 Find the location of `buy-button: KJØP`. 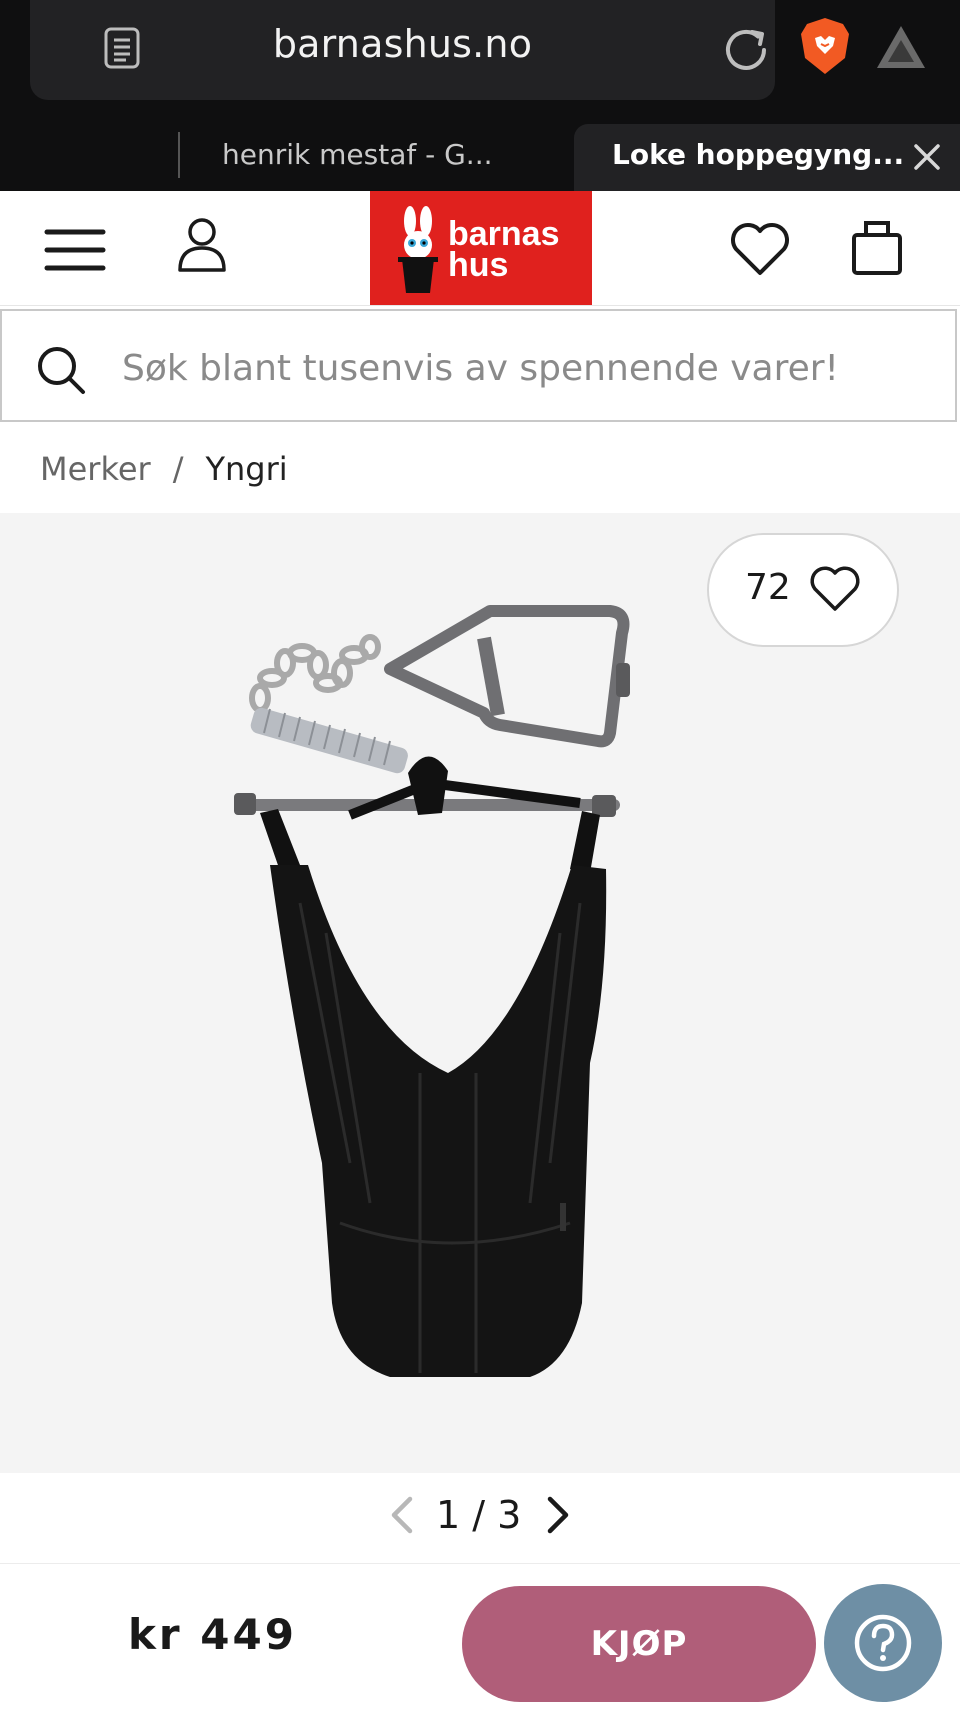

buy-button: KJØP is located at coordinates (639, 1644).